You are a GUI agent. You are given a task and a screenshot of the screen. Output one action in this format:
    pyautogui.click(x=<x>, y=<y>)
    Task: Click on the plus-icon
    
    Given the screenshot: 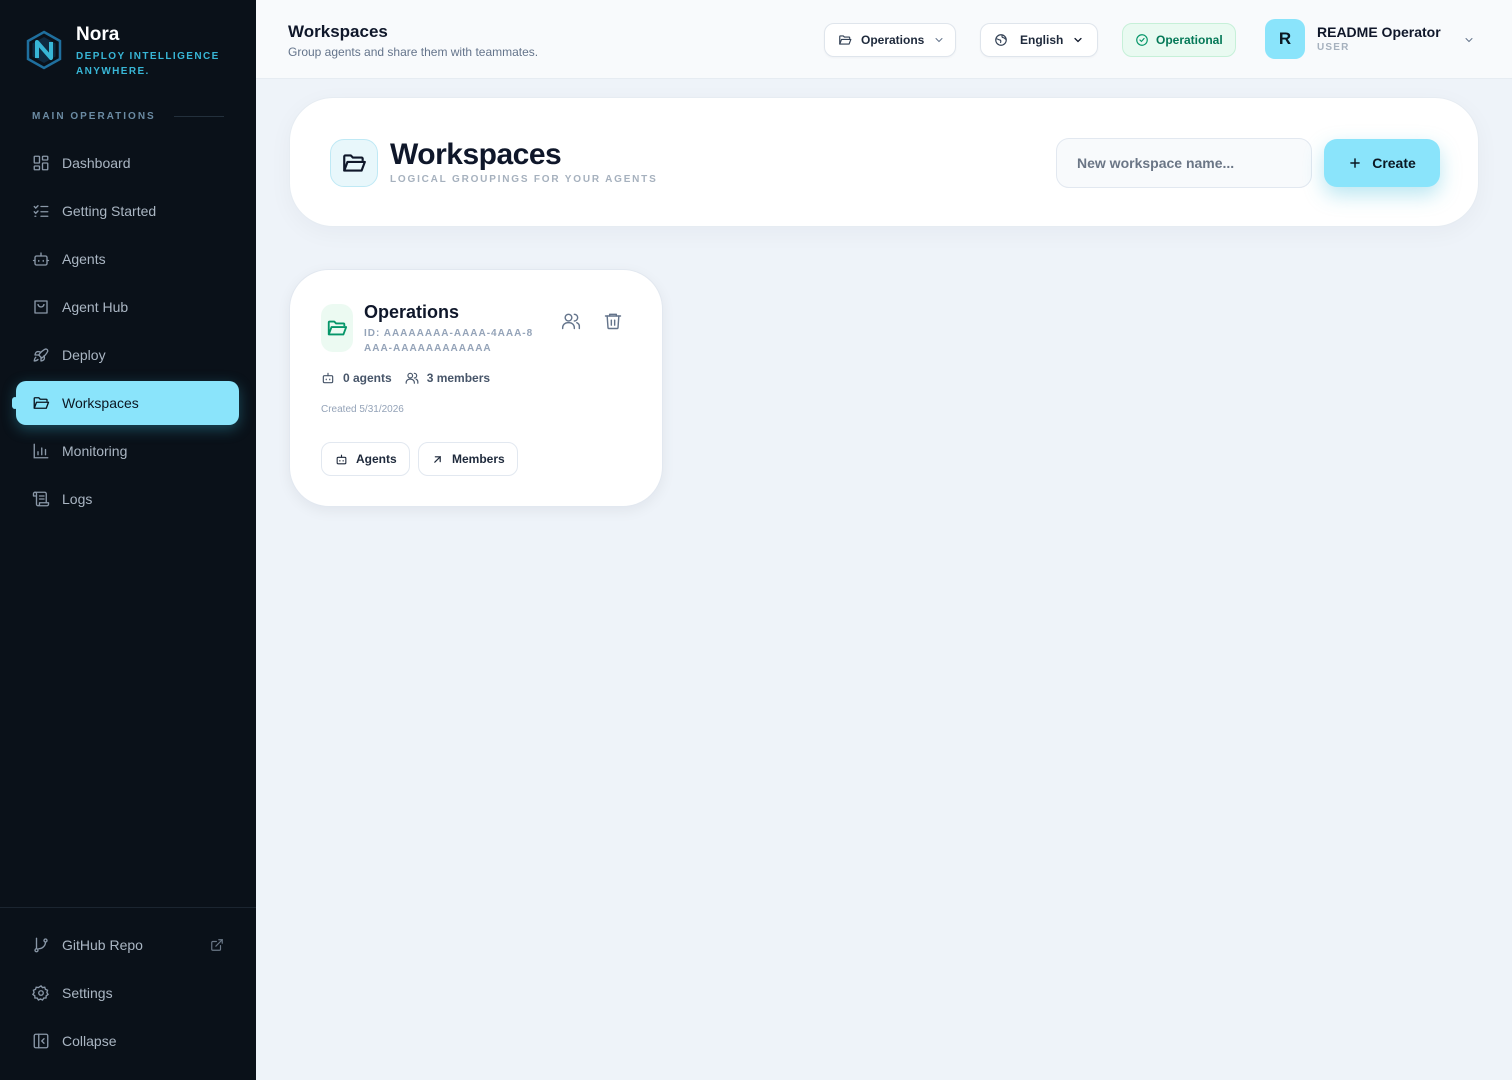 What is the action you would take?
    pyautogui.click(x=1355, y=163)
    